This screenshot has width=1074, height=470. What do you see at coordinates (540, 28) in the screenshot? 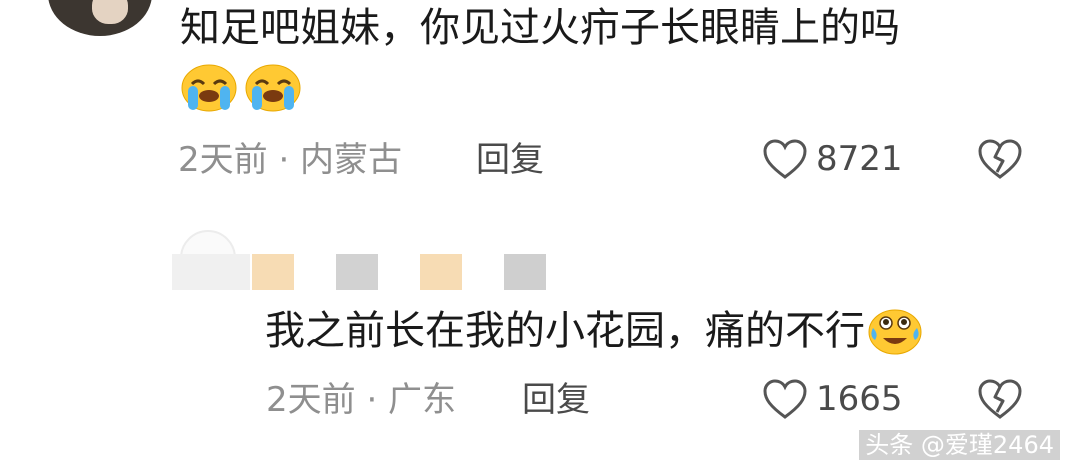
I see `comment-text: 知足吧姐妹，你见过火疖子长眼睛上的吗` at bounding box center [540, 28].